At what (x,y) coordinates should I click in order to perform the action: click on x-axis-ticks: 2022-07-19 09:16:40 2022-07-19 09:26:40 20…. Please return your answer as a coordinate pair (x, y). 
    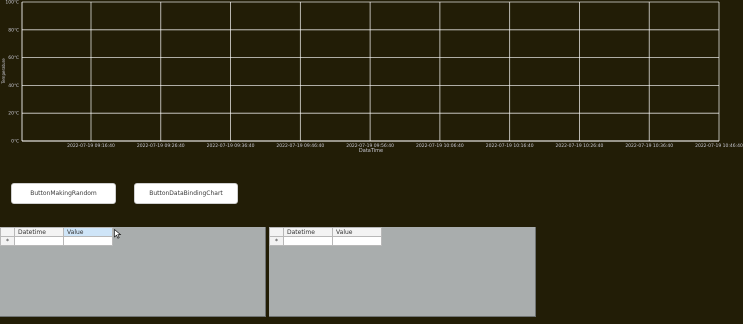
    Looking at the image, I should click on (405, 146).